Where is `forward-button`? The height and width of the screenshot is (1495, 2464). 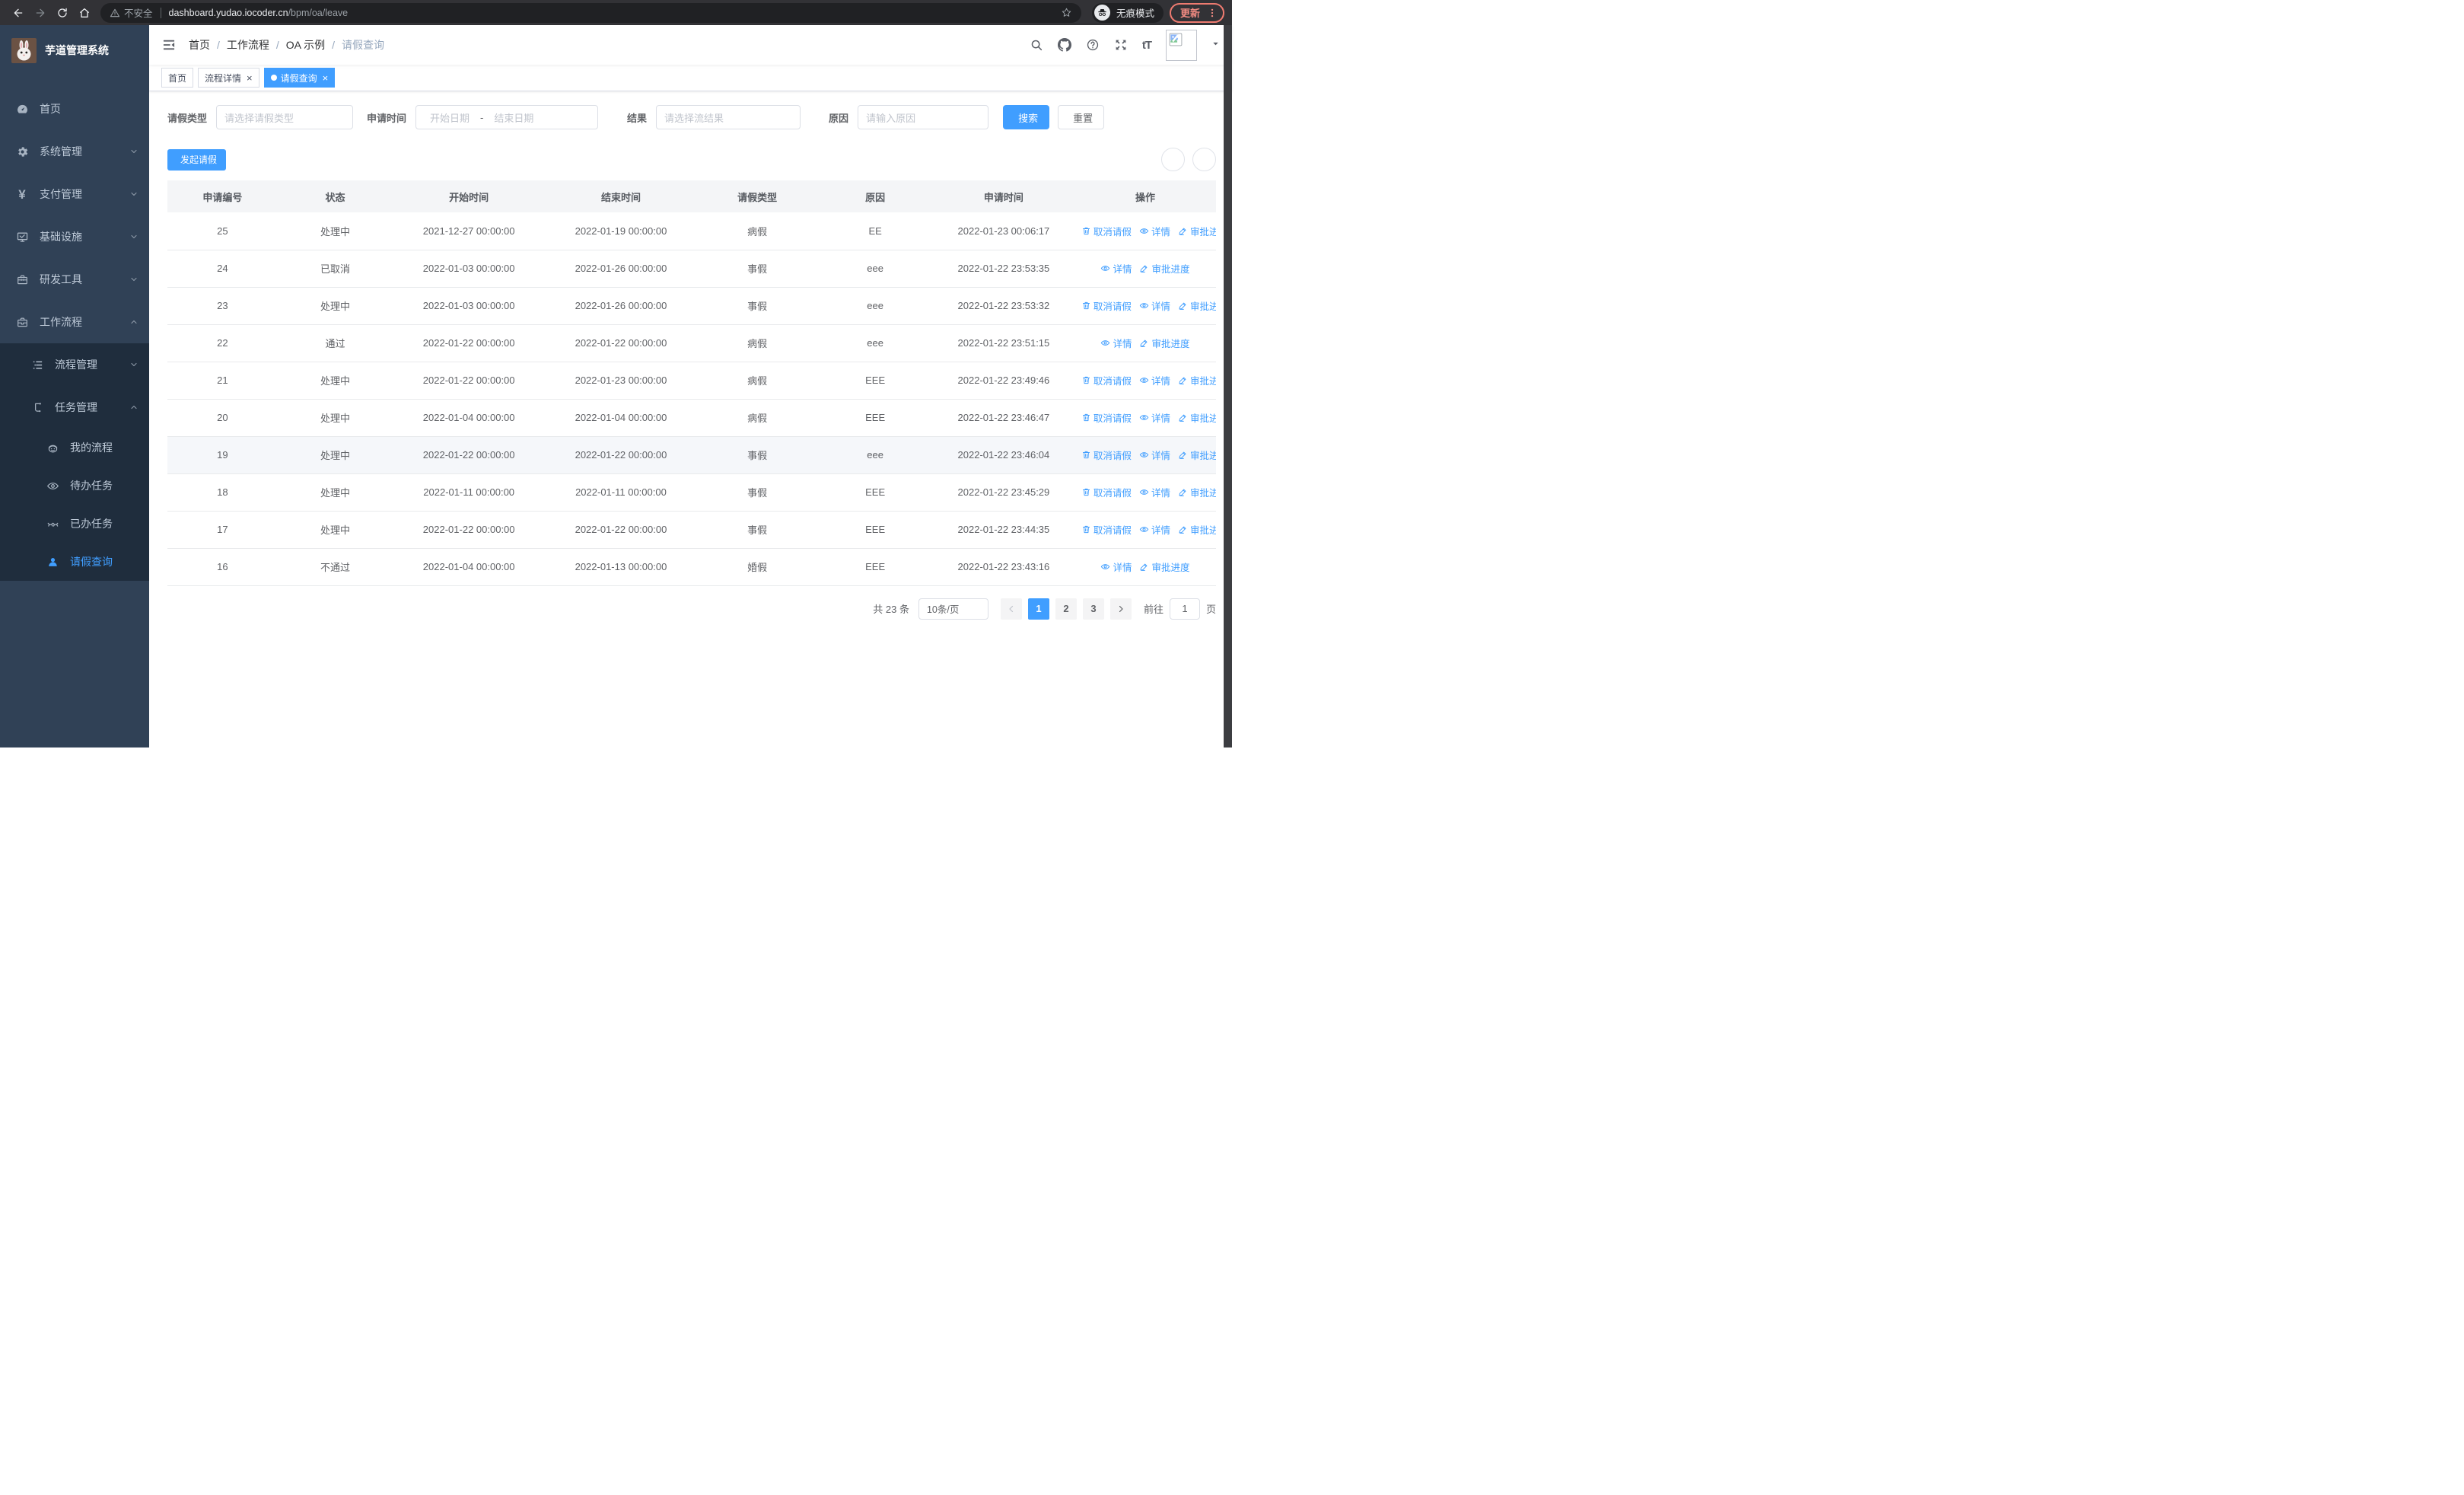
forward-button is located at coordinates (40, 13).